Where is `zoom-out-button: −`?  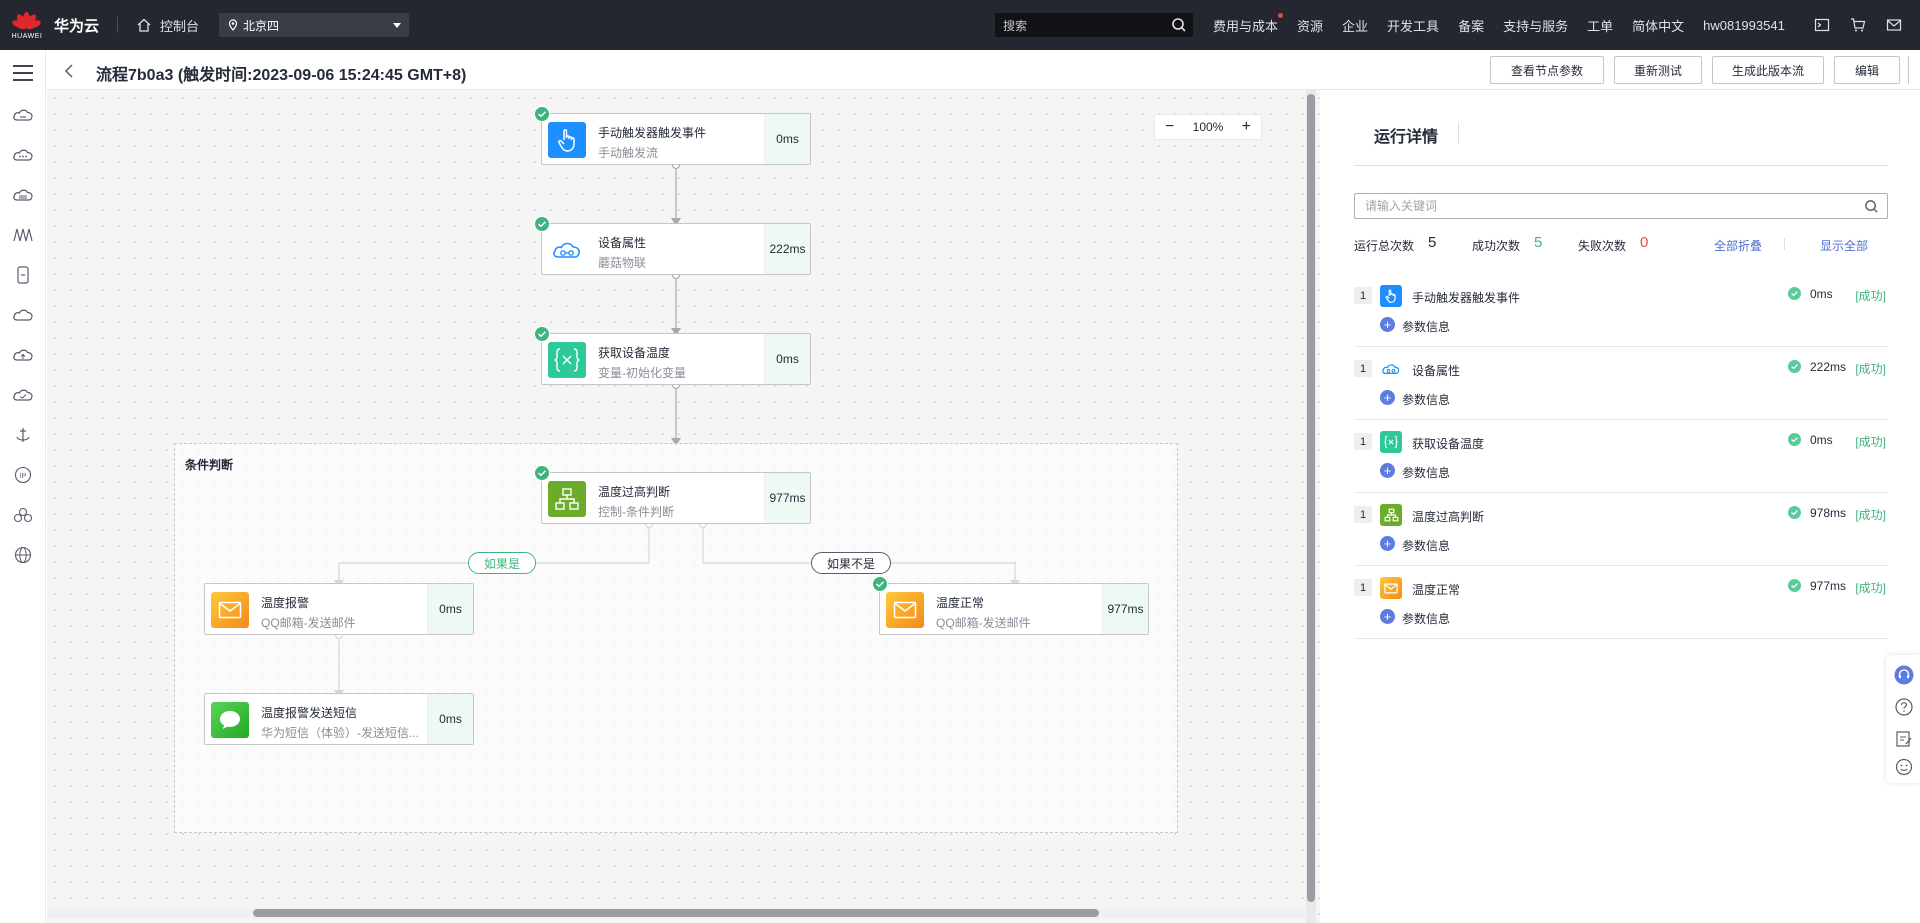 zoom-out-button: − is located at coordinates (1169, 127).